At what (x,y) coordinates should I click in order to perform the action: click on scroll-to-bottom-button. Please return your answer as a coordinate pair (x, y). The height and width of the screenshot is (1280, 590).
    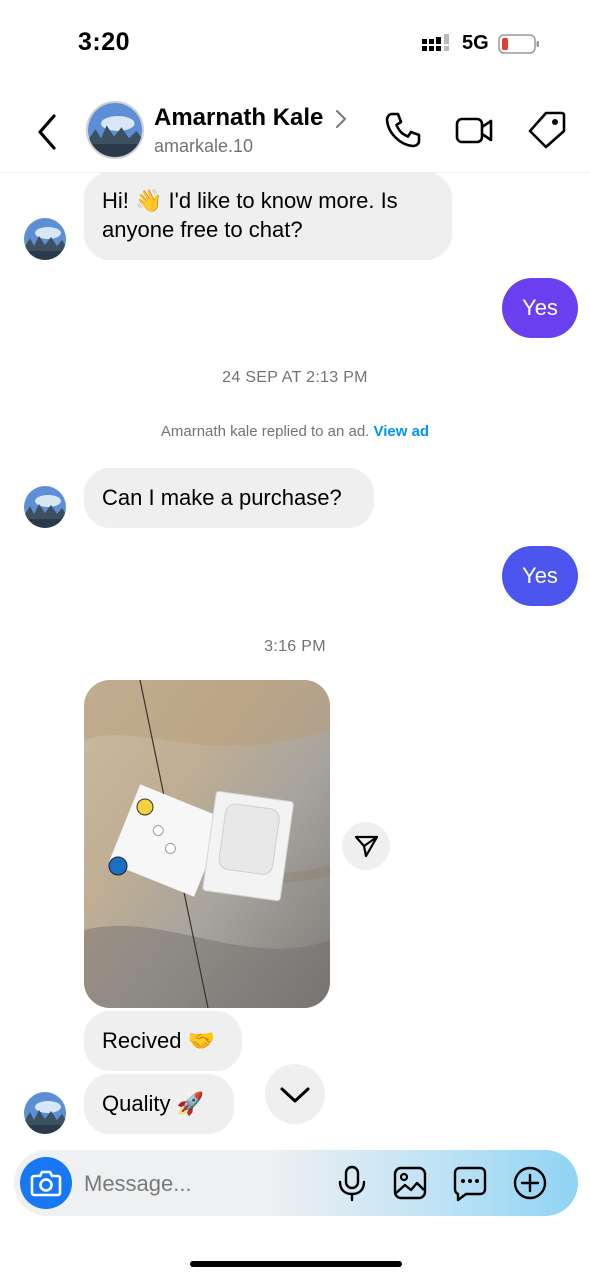
    Looking at the image, I should click on (295, 1094).